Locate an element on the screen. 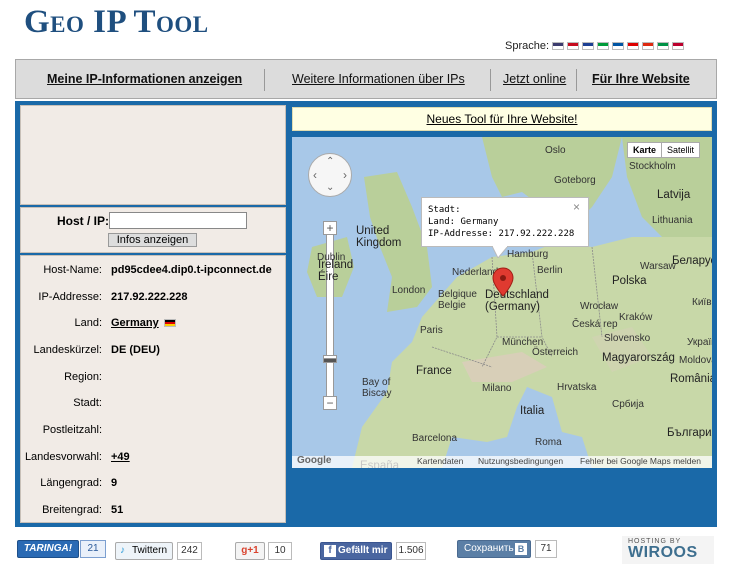 The height and width of the screenshot is (573, 734). map-label-krakow: Kraków is located at coordinates (636, 317).